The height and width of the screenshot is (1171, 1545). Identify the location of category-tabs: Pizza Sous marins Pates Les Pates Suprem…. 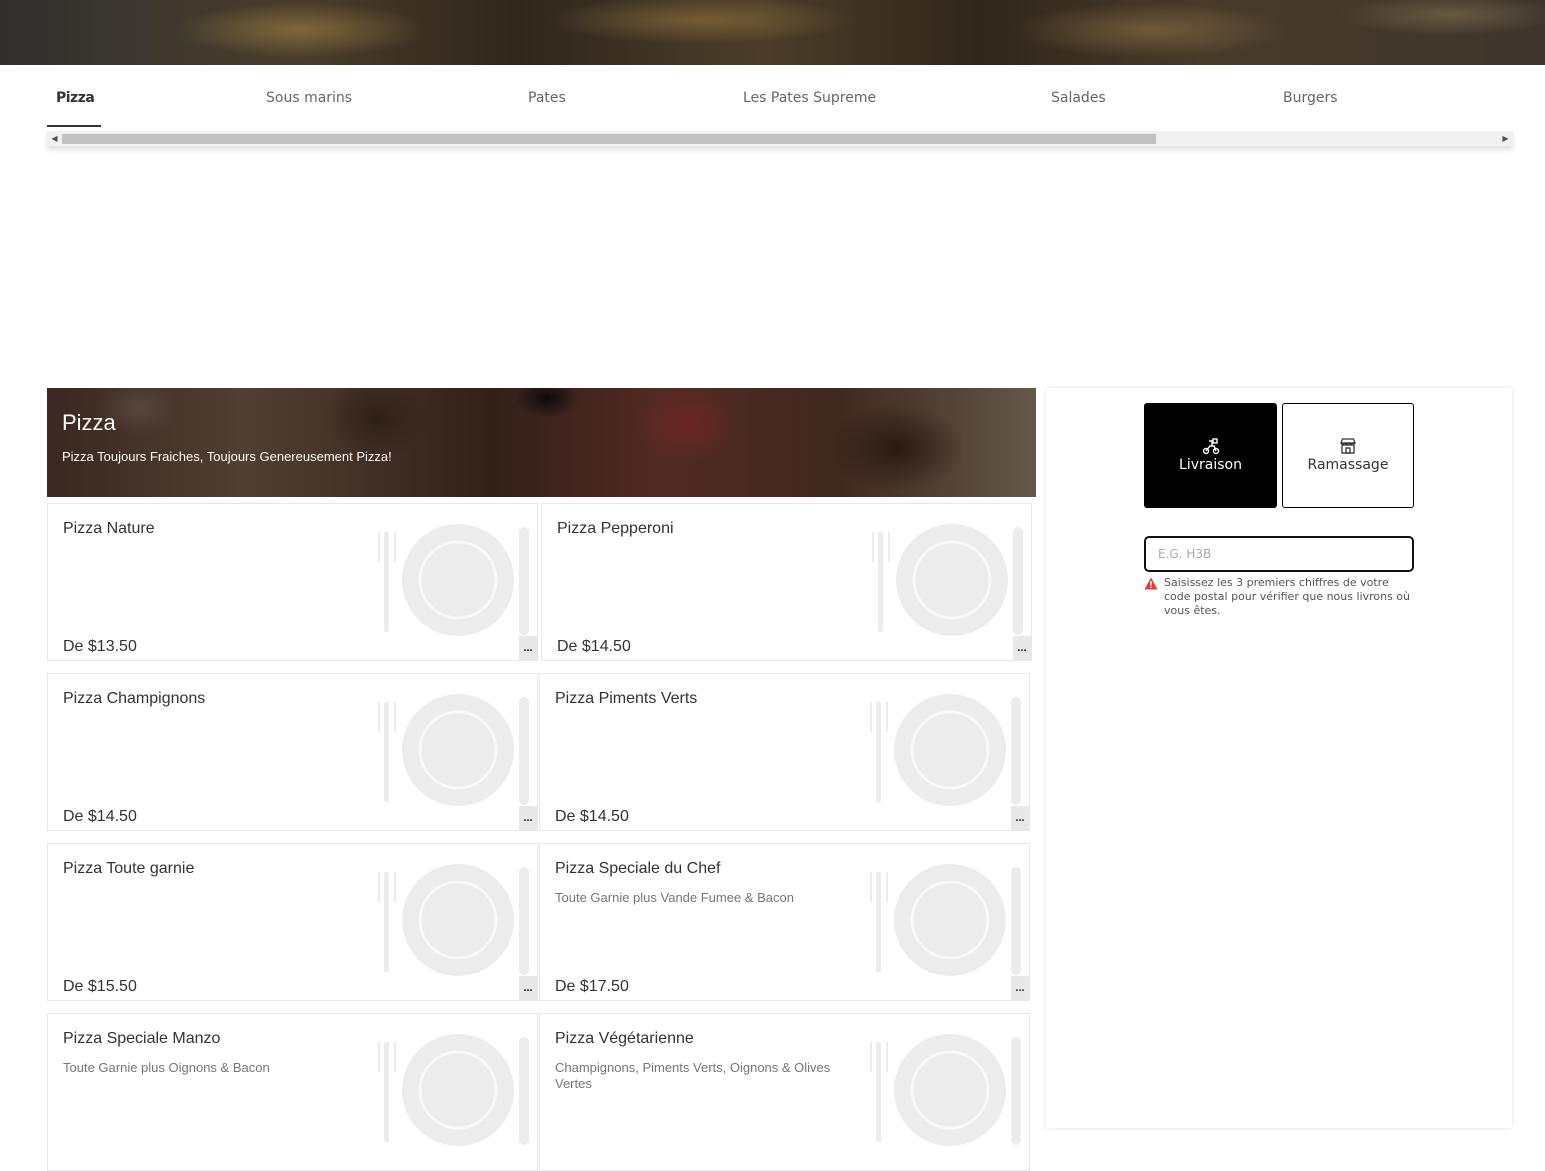
(780, 96).